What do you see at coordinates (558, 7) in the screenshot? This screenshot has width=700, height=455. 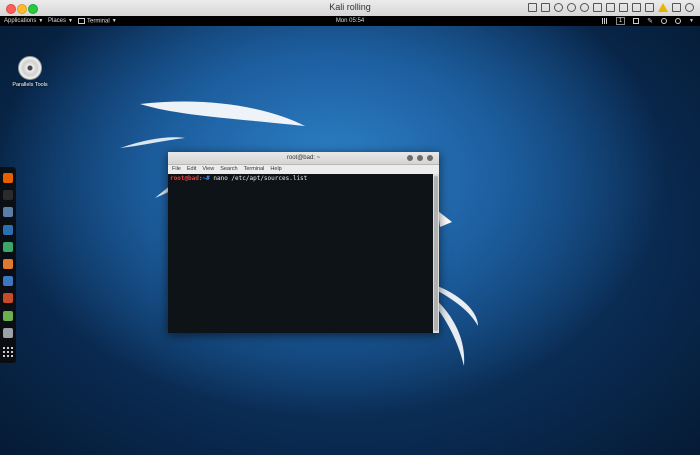 I see `microphone-icon` at bounding box center [558, 7].